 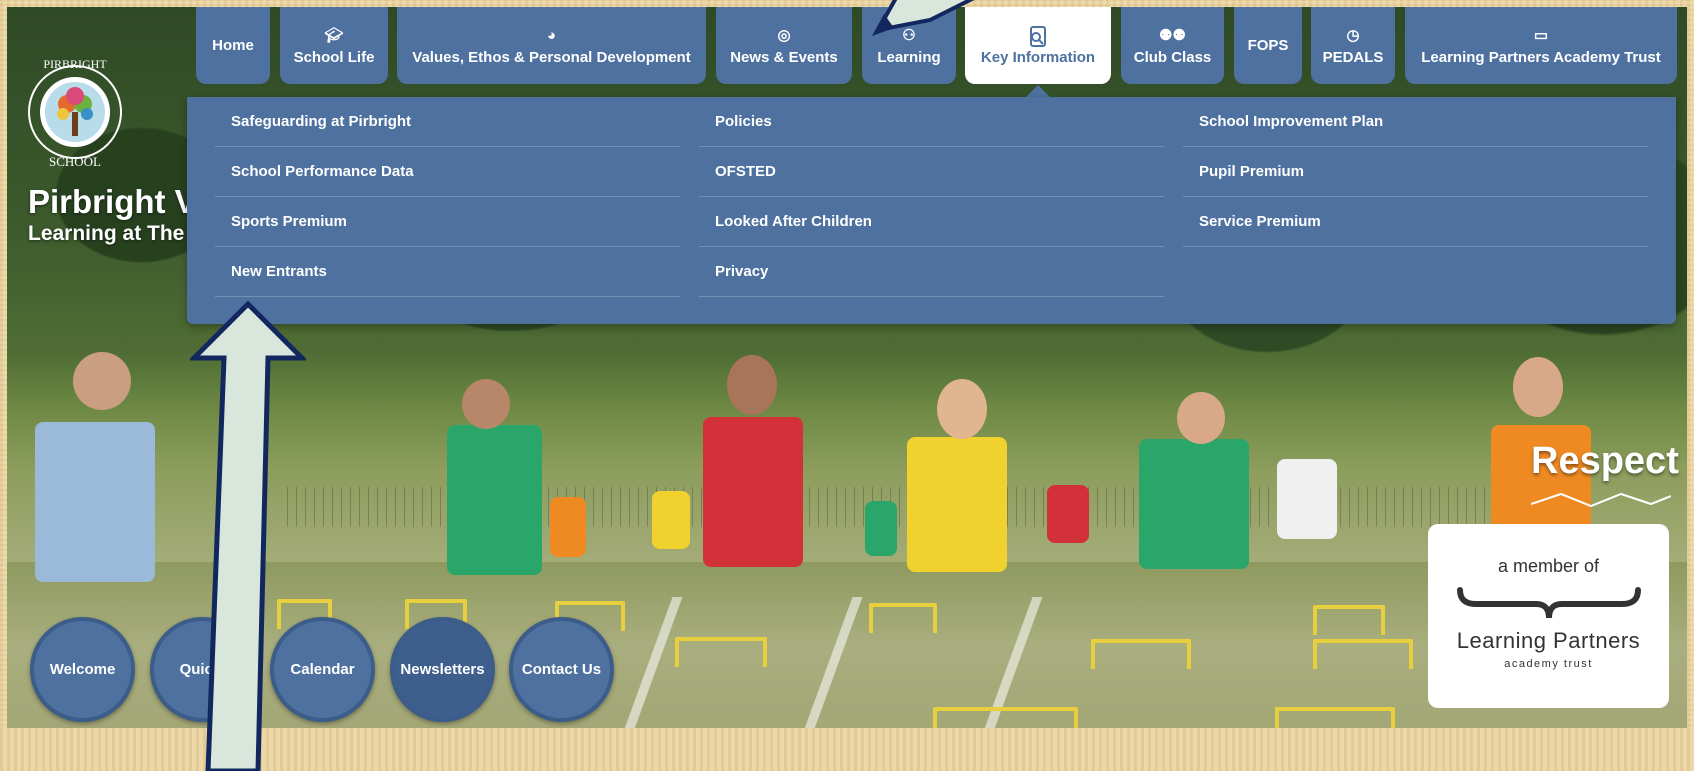 I want to click on dropdown-link-privacy: Privacy, so click(x=931, y=272).